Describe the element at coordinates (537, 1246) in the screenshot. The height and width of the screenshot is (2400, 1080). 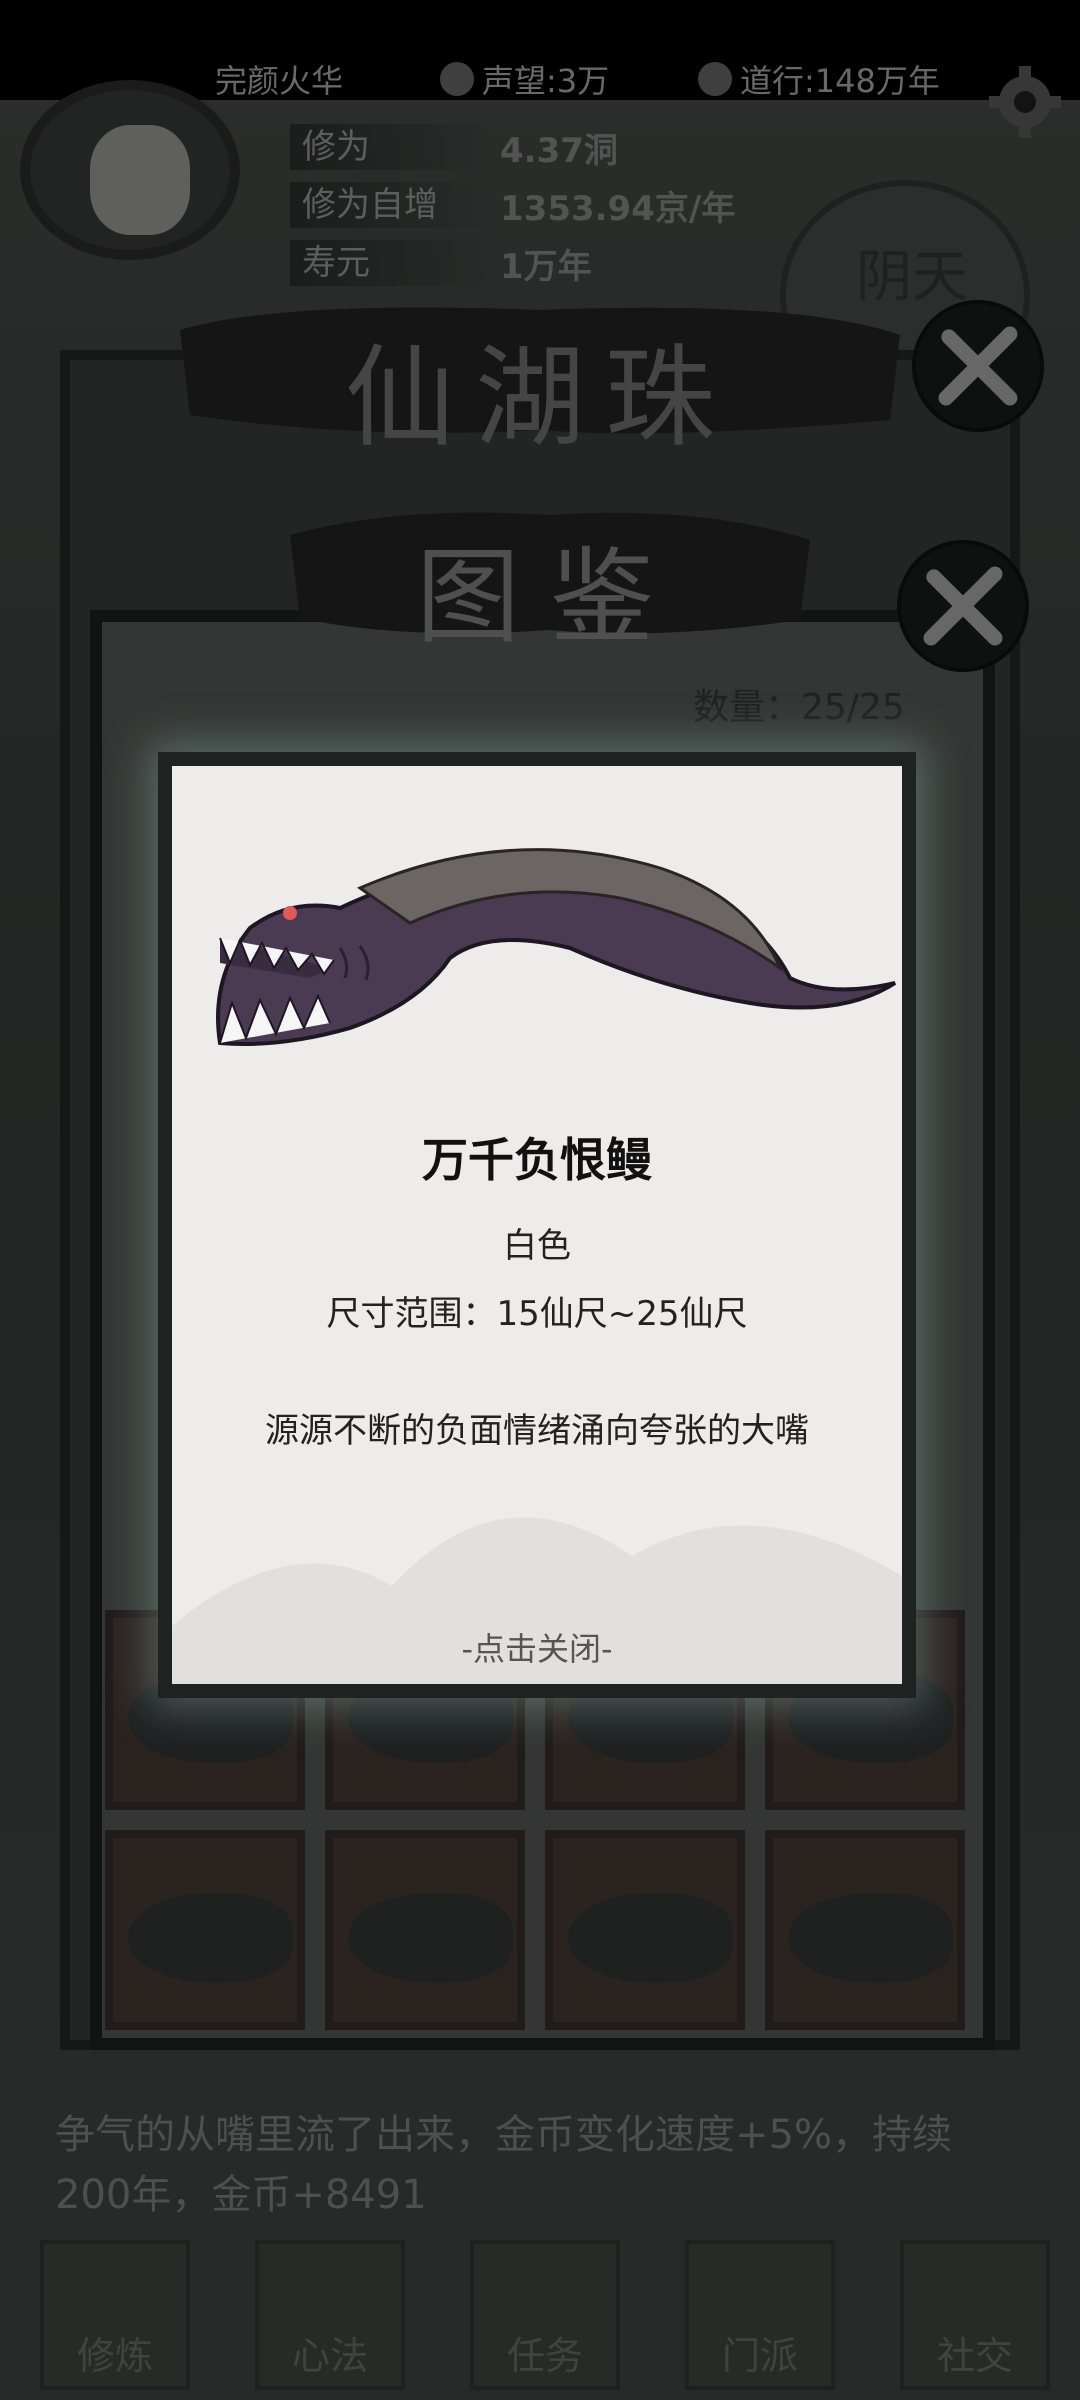
I see `fish-rarity-color: 白色` at that location.